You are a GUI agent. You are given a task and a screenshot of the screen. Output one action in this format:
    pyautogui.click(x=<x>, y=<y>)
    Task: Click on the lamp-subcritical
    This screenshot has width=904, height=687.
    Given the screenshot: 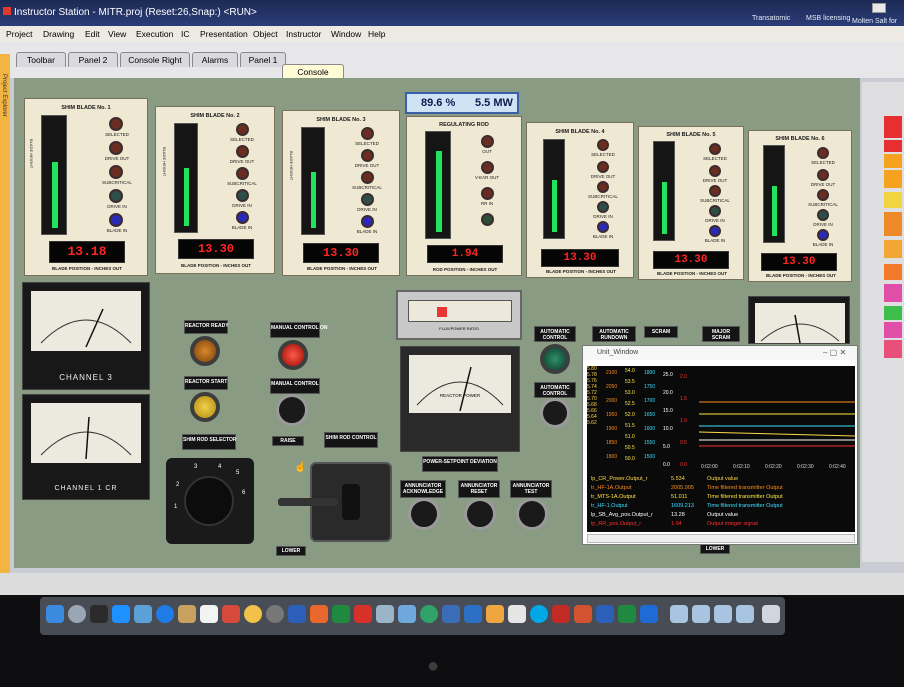 What is the action you would take?
    pyautogui.click(x=603, y=187)
    